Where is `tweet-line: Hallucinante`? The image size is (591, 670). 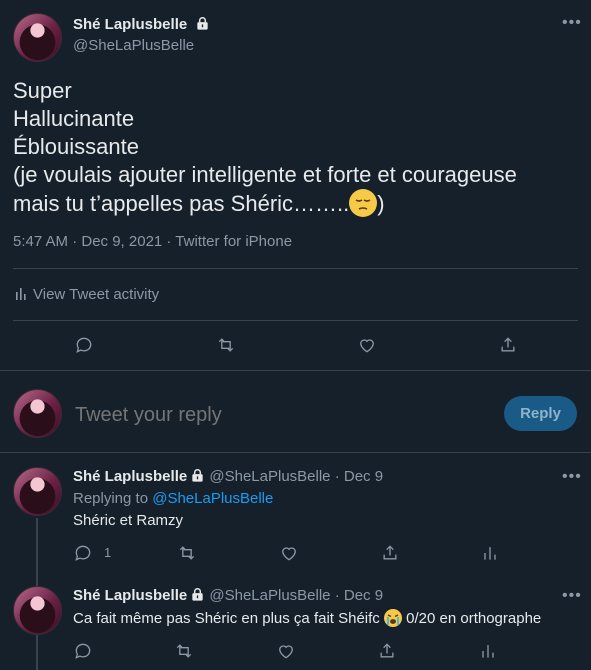 tweet-line: Hallucinante is located at coordinates (74, 118).